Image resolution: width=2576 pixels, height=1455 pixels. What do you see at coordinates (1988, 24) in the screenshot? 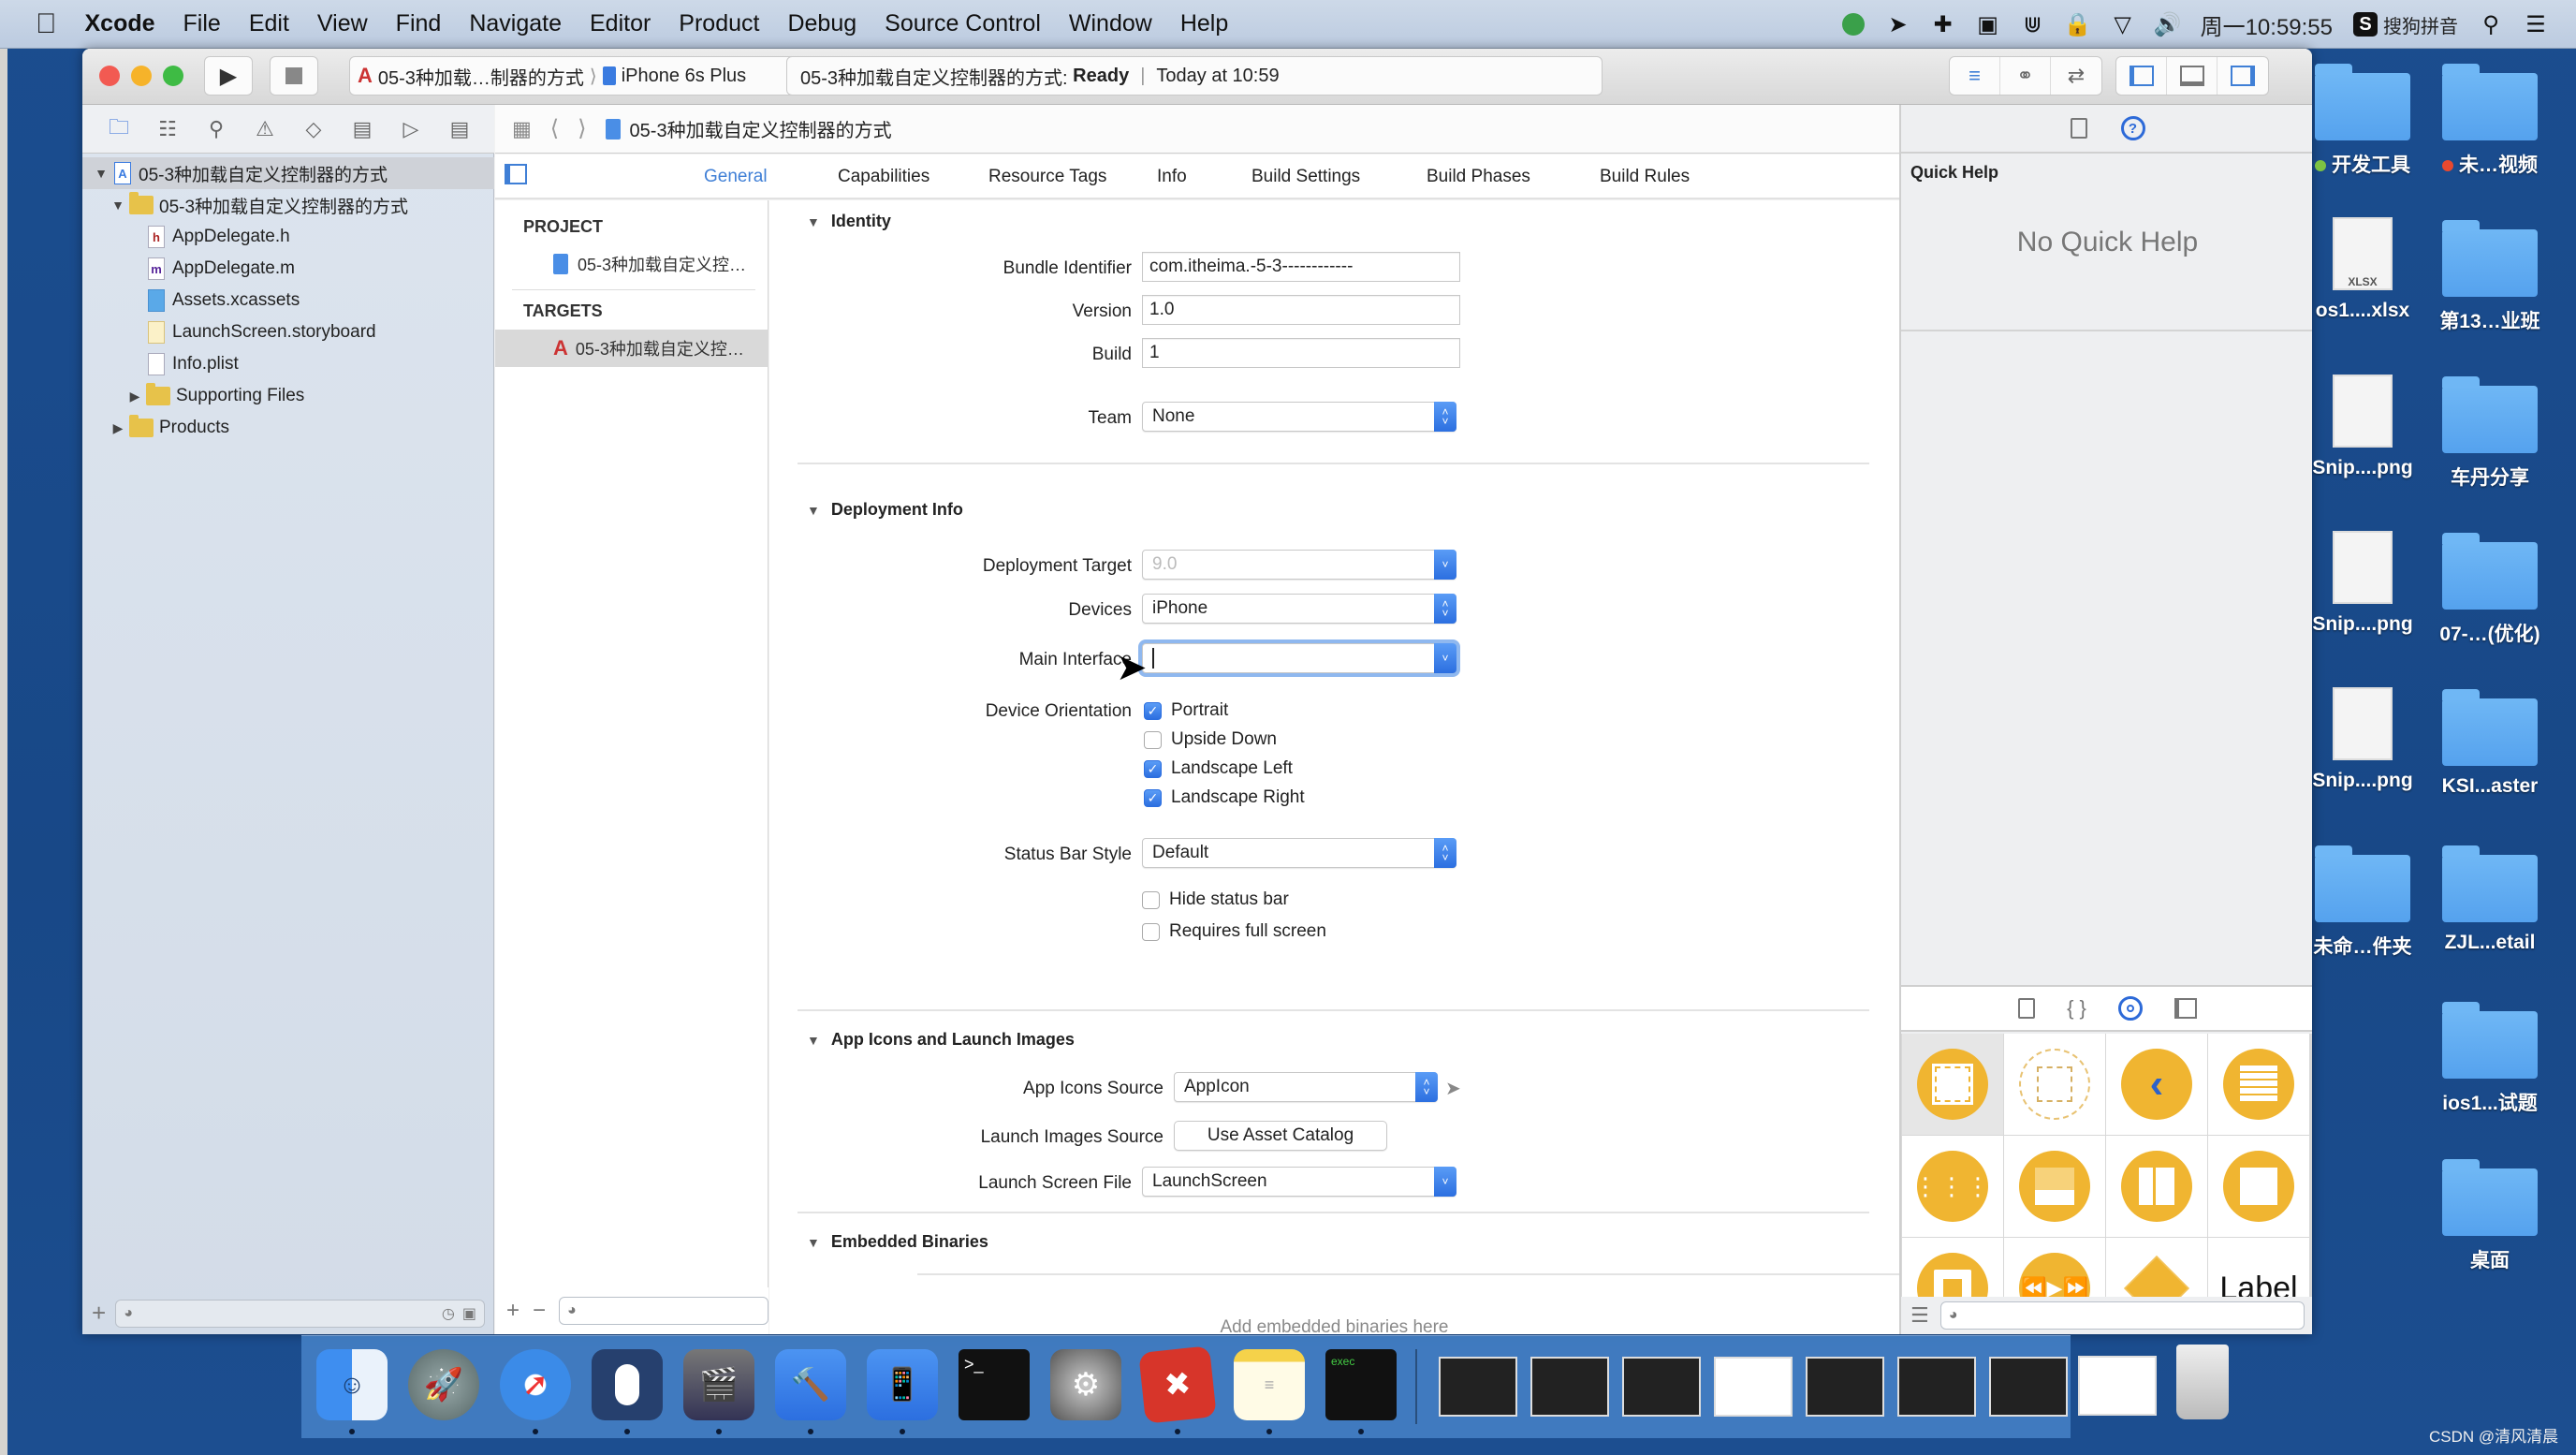
I see `camera-icon: ▣` at bounding box center [1988, 24].